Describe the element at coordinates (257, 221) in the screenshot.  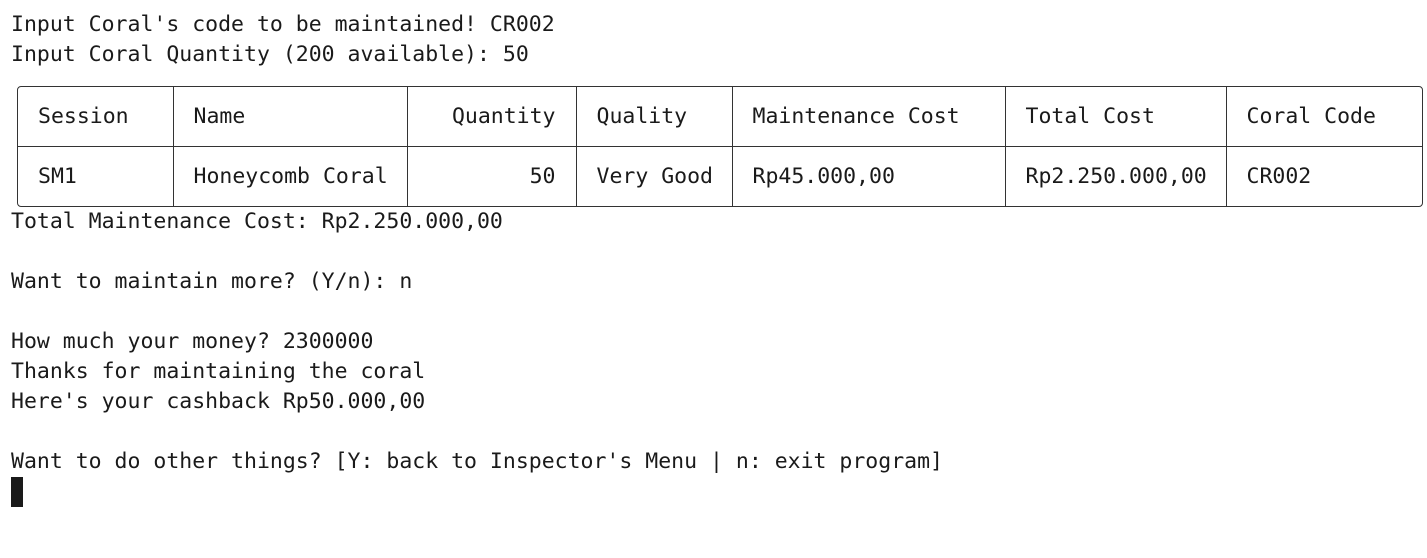
I see `total-maintenance-cost: Total Maintenance Cost: Rp2.250.000,00` at that location.